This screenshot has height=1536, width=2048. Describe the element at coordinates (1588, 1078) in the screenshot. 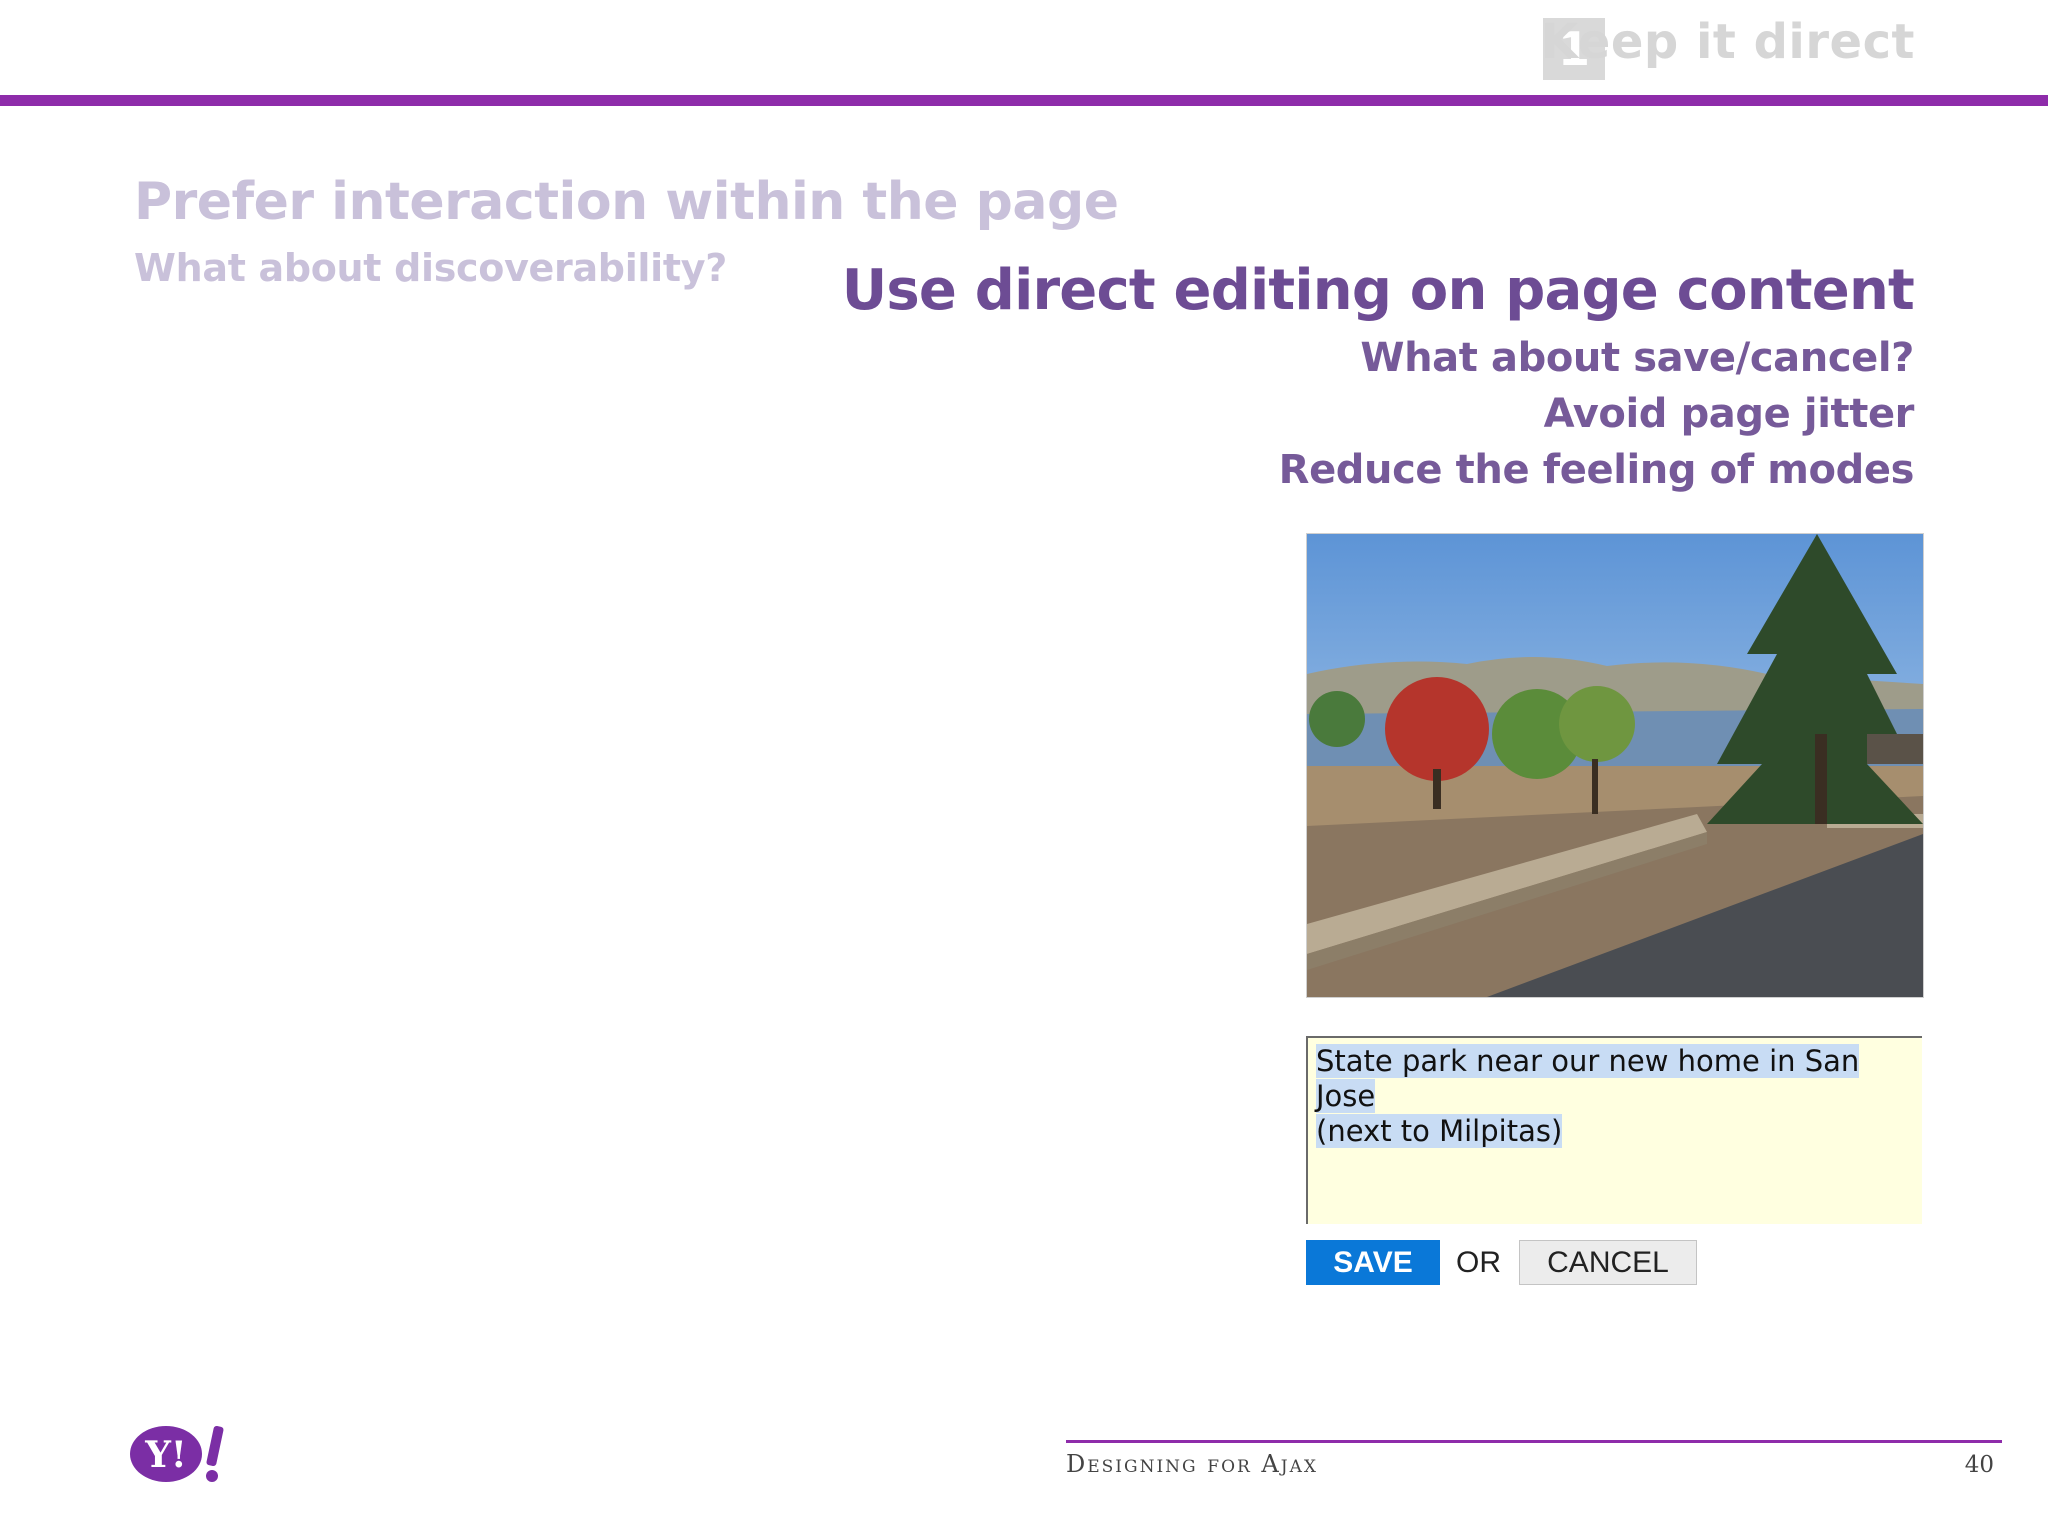

I see `caption-line-1: State park near our new home in San Jose` at that location.